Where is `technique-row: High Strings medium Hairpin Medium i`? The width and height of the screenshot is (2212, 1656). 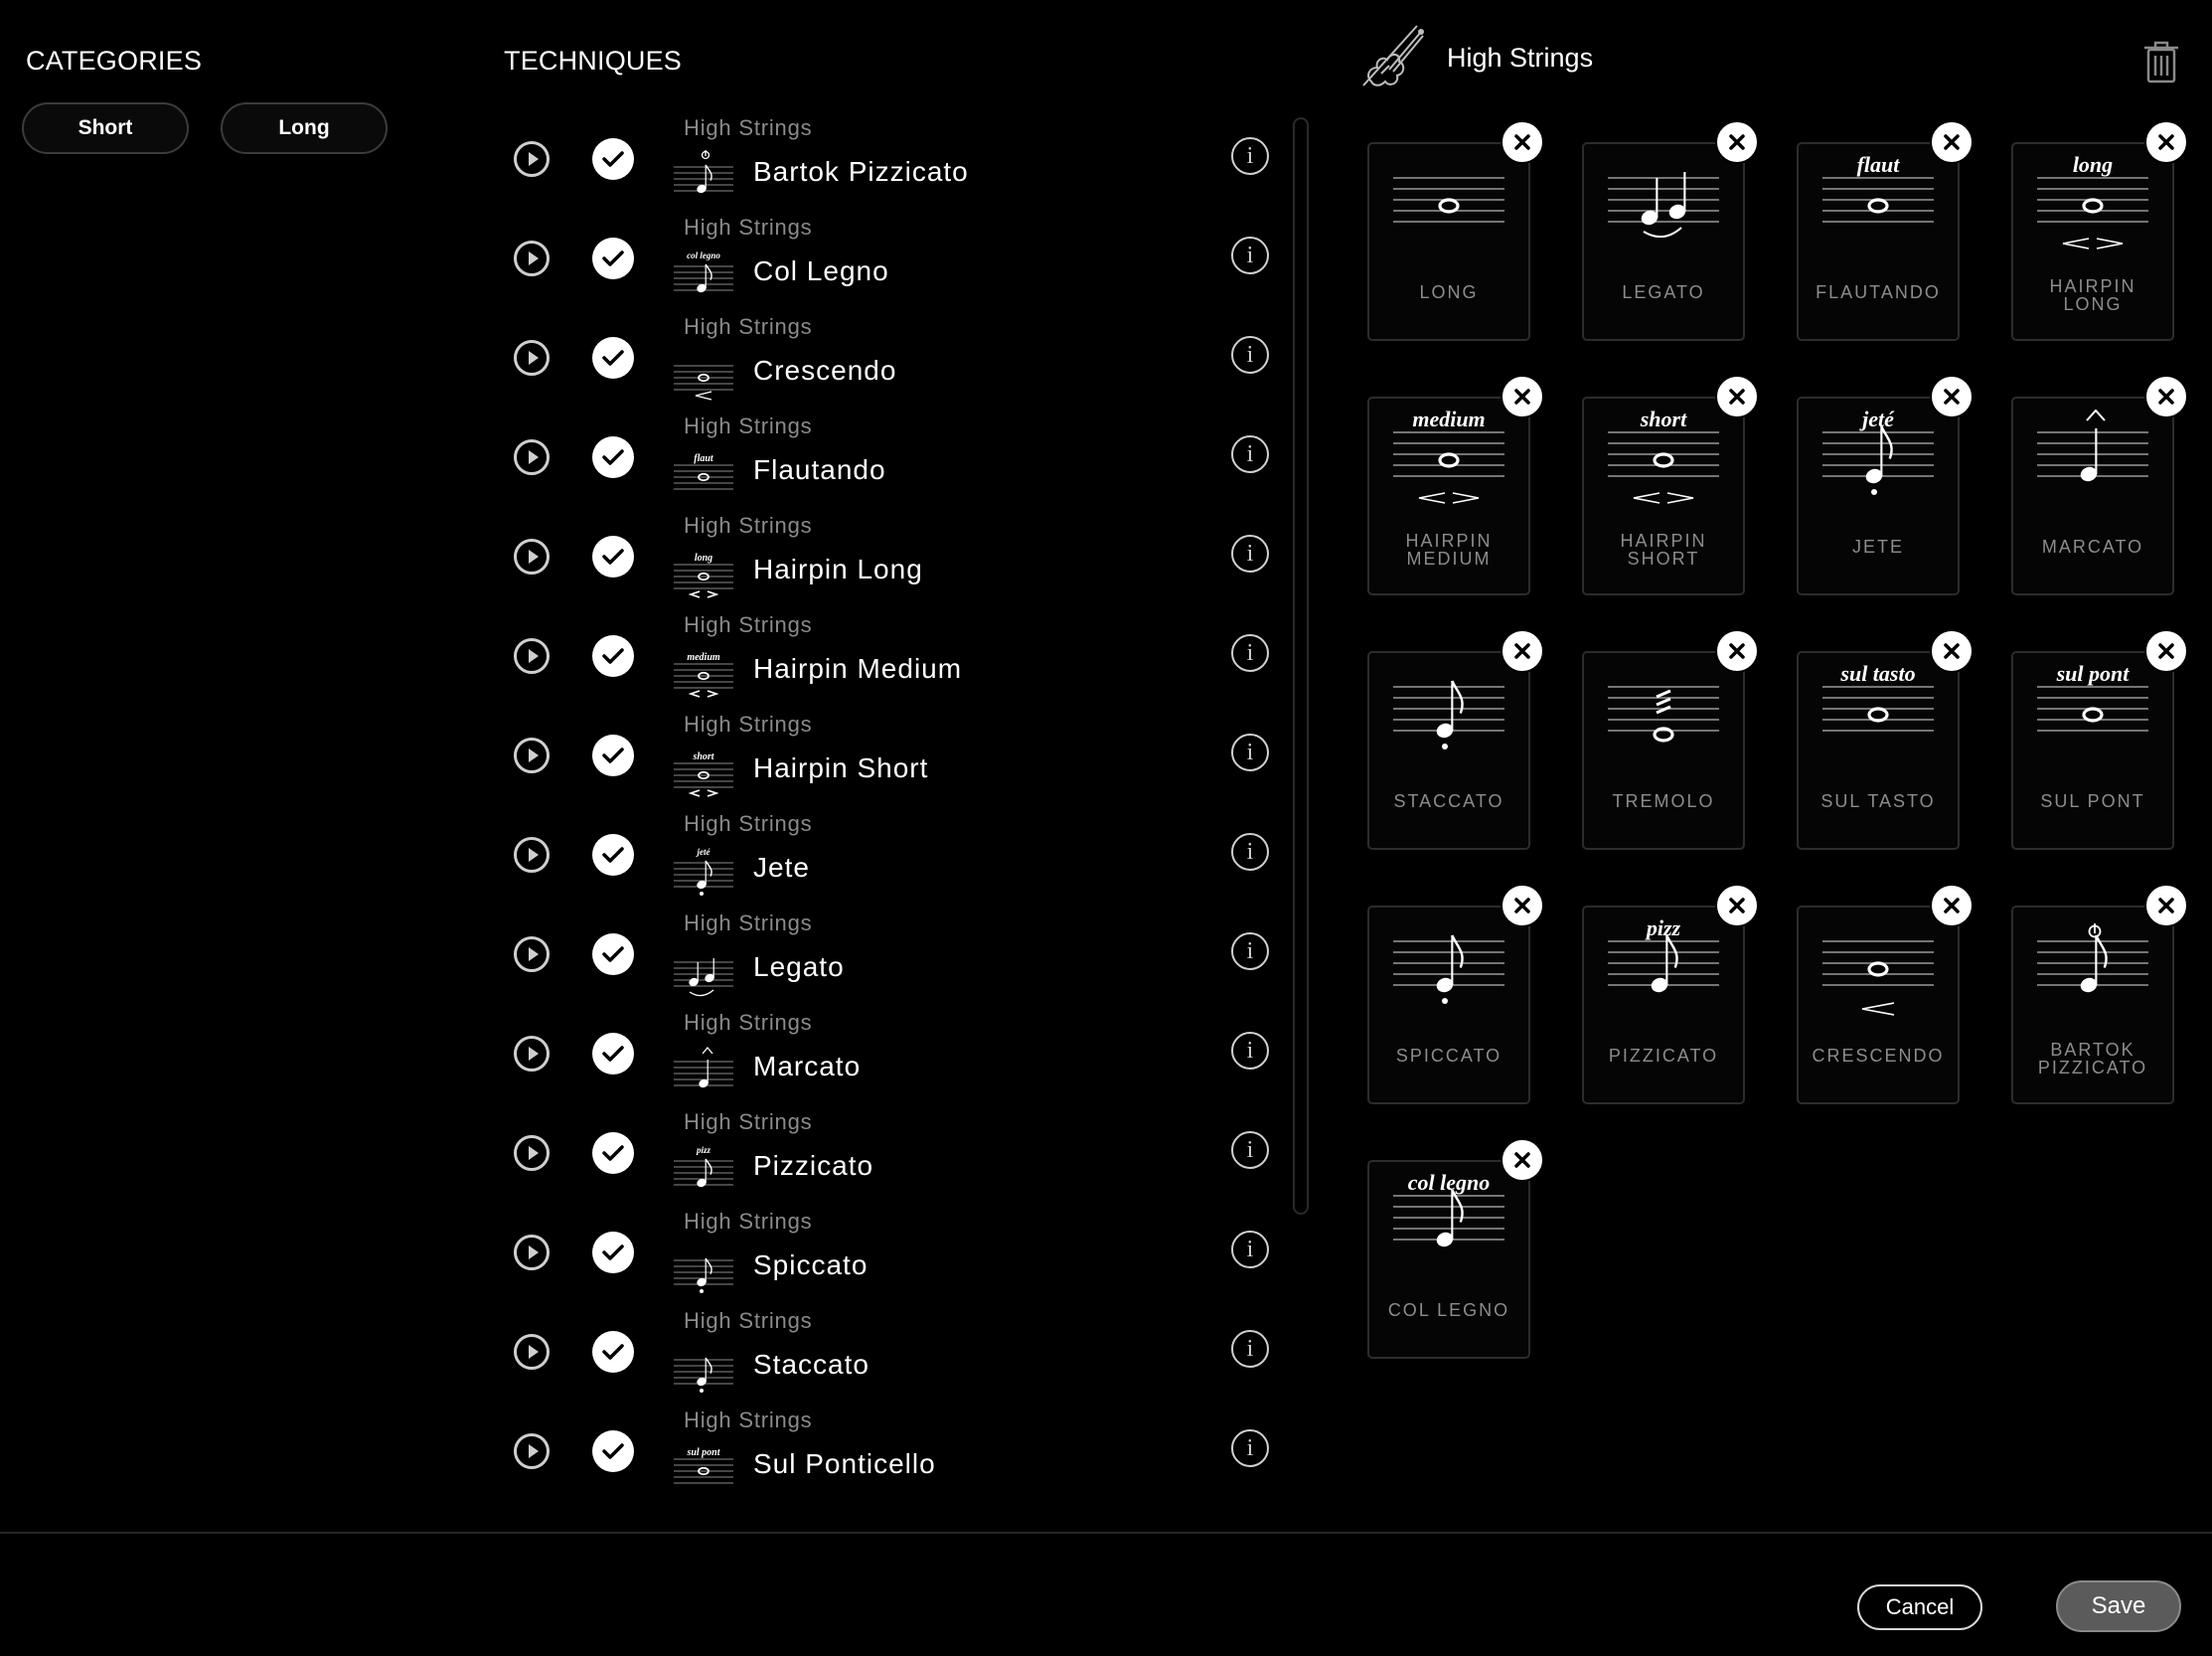
technique-row: High Strings medium Hairpin Medium i is located at coordinates (894, 658).